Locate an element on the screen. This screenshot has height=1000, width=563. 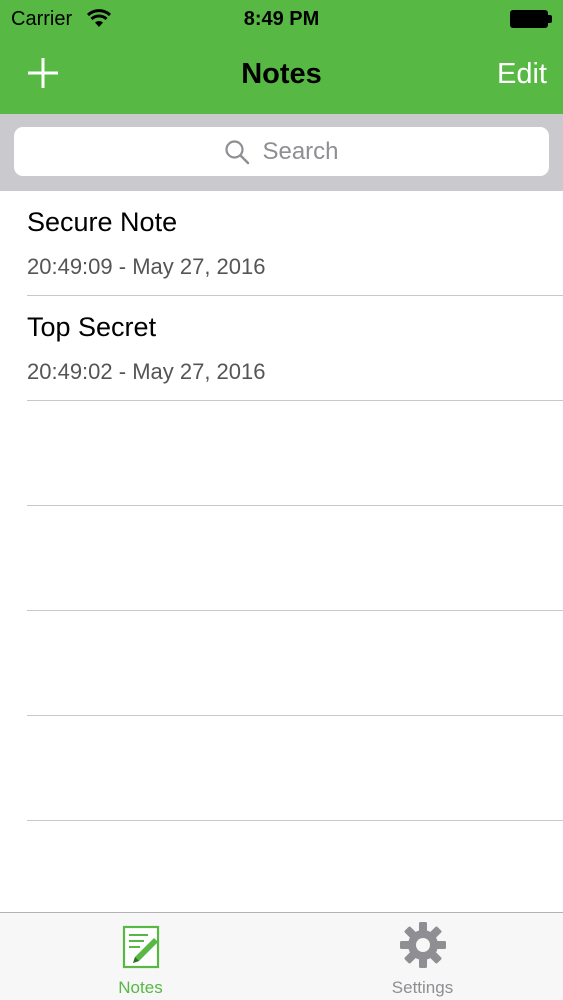
battery-icon is located at coordinates (531, 19).